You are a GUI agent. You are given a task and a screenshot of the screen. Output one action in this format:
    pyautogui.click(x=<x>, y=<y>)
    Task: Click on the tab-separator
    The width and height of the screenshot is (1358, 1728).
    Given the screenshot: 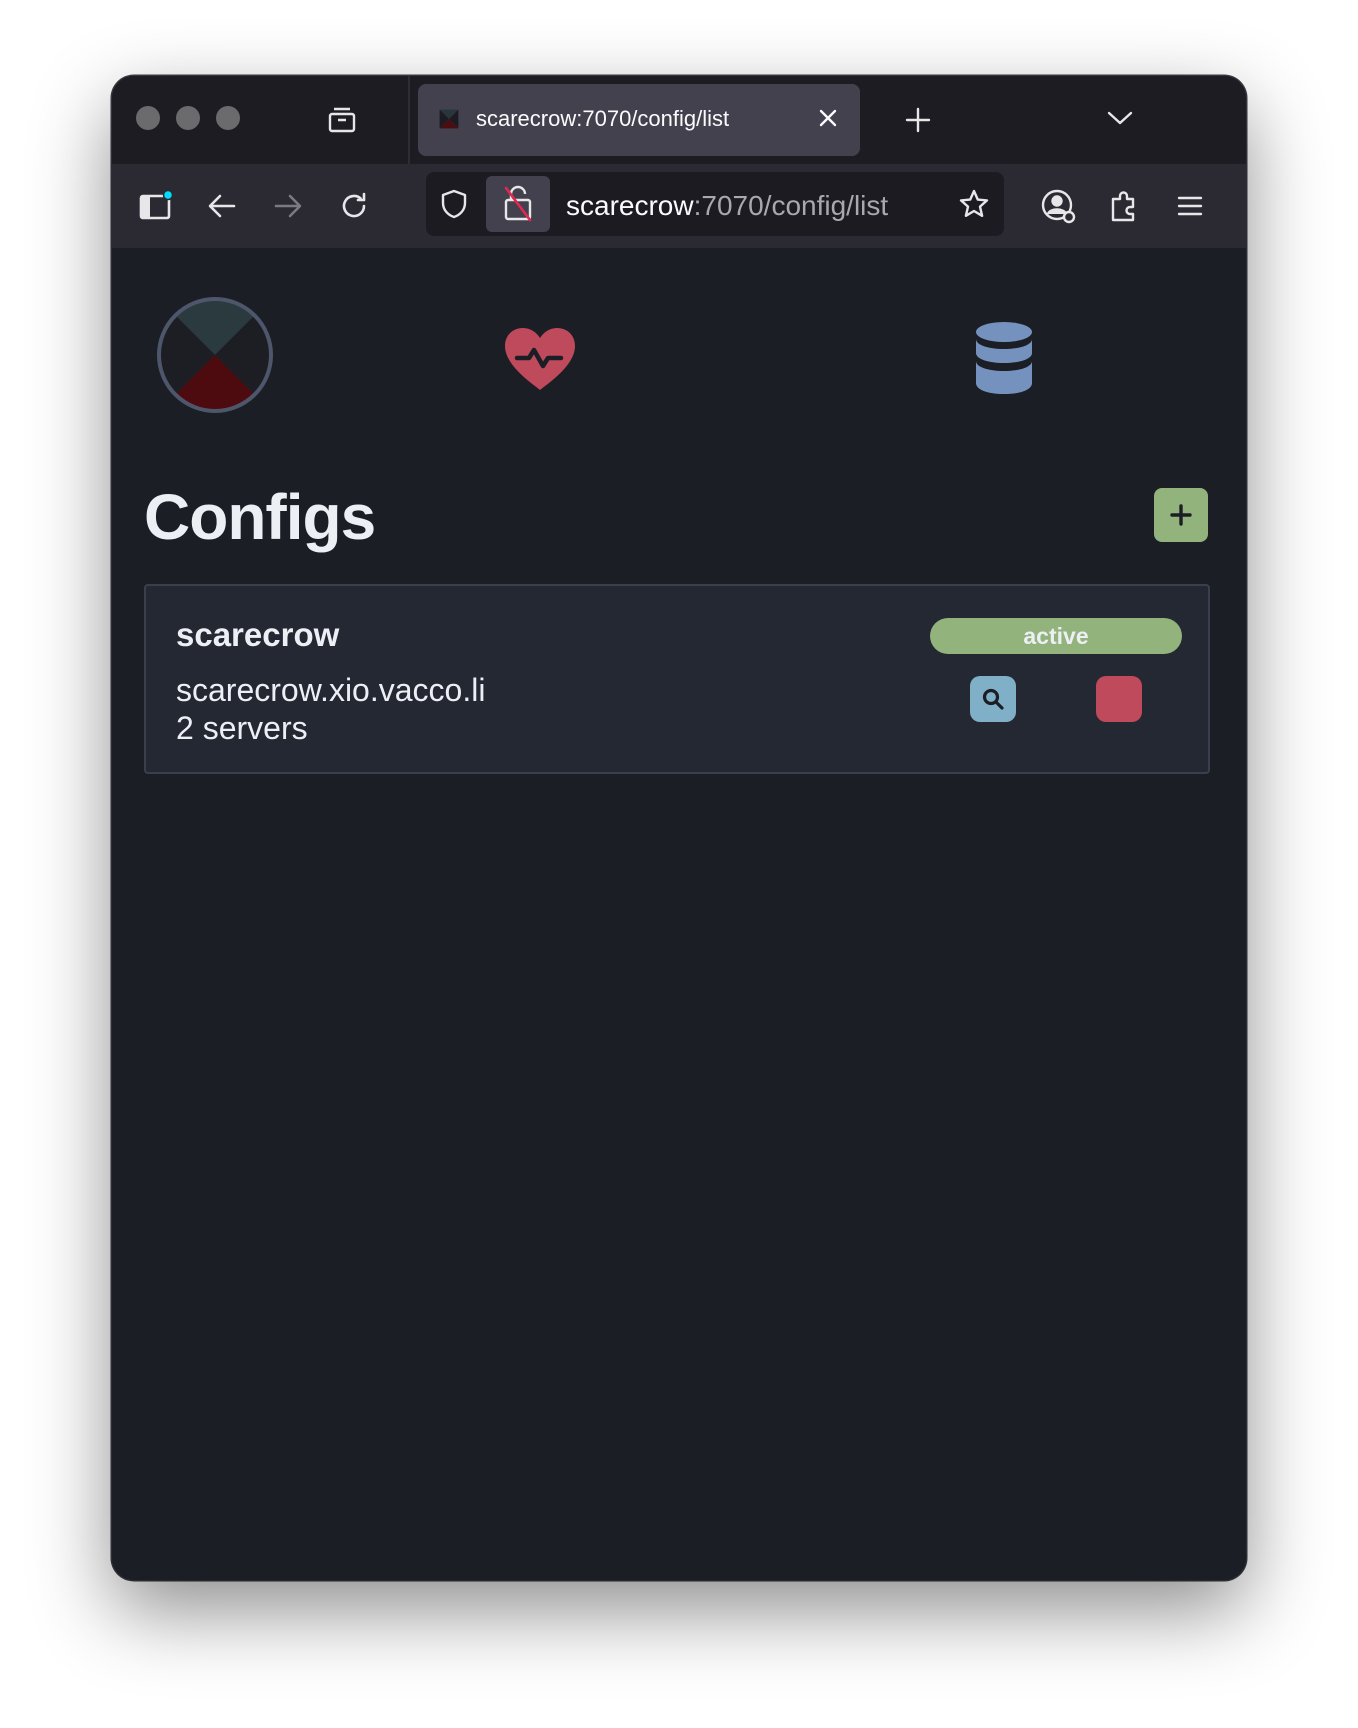 What is the action you would take?
    pyautogui.click(x=409, y=120)
    